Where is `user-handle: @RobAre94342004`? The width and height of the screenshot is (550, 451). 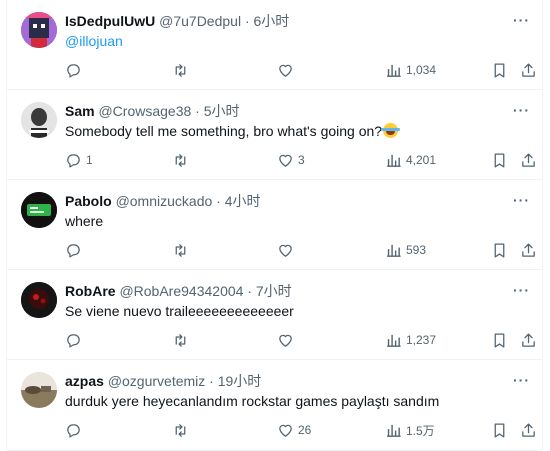 user-handle: @RobAre94342004 is located at coordinates (181, 291).